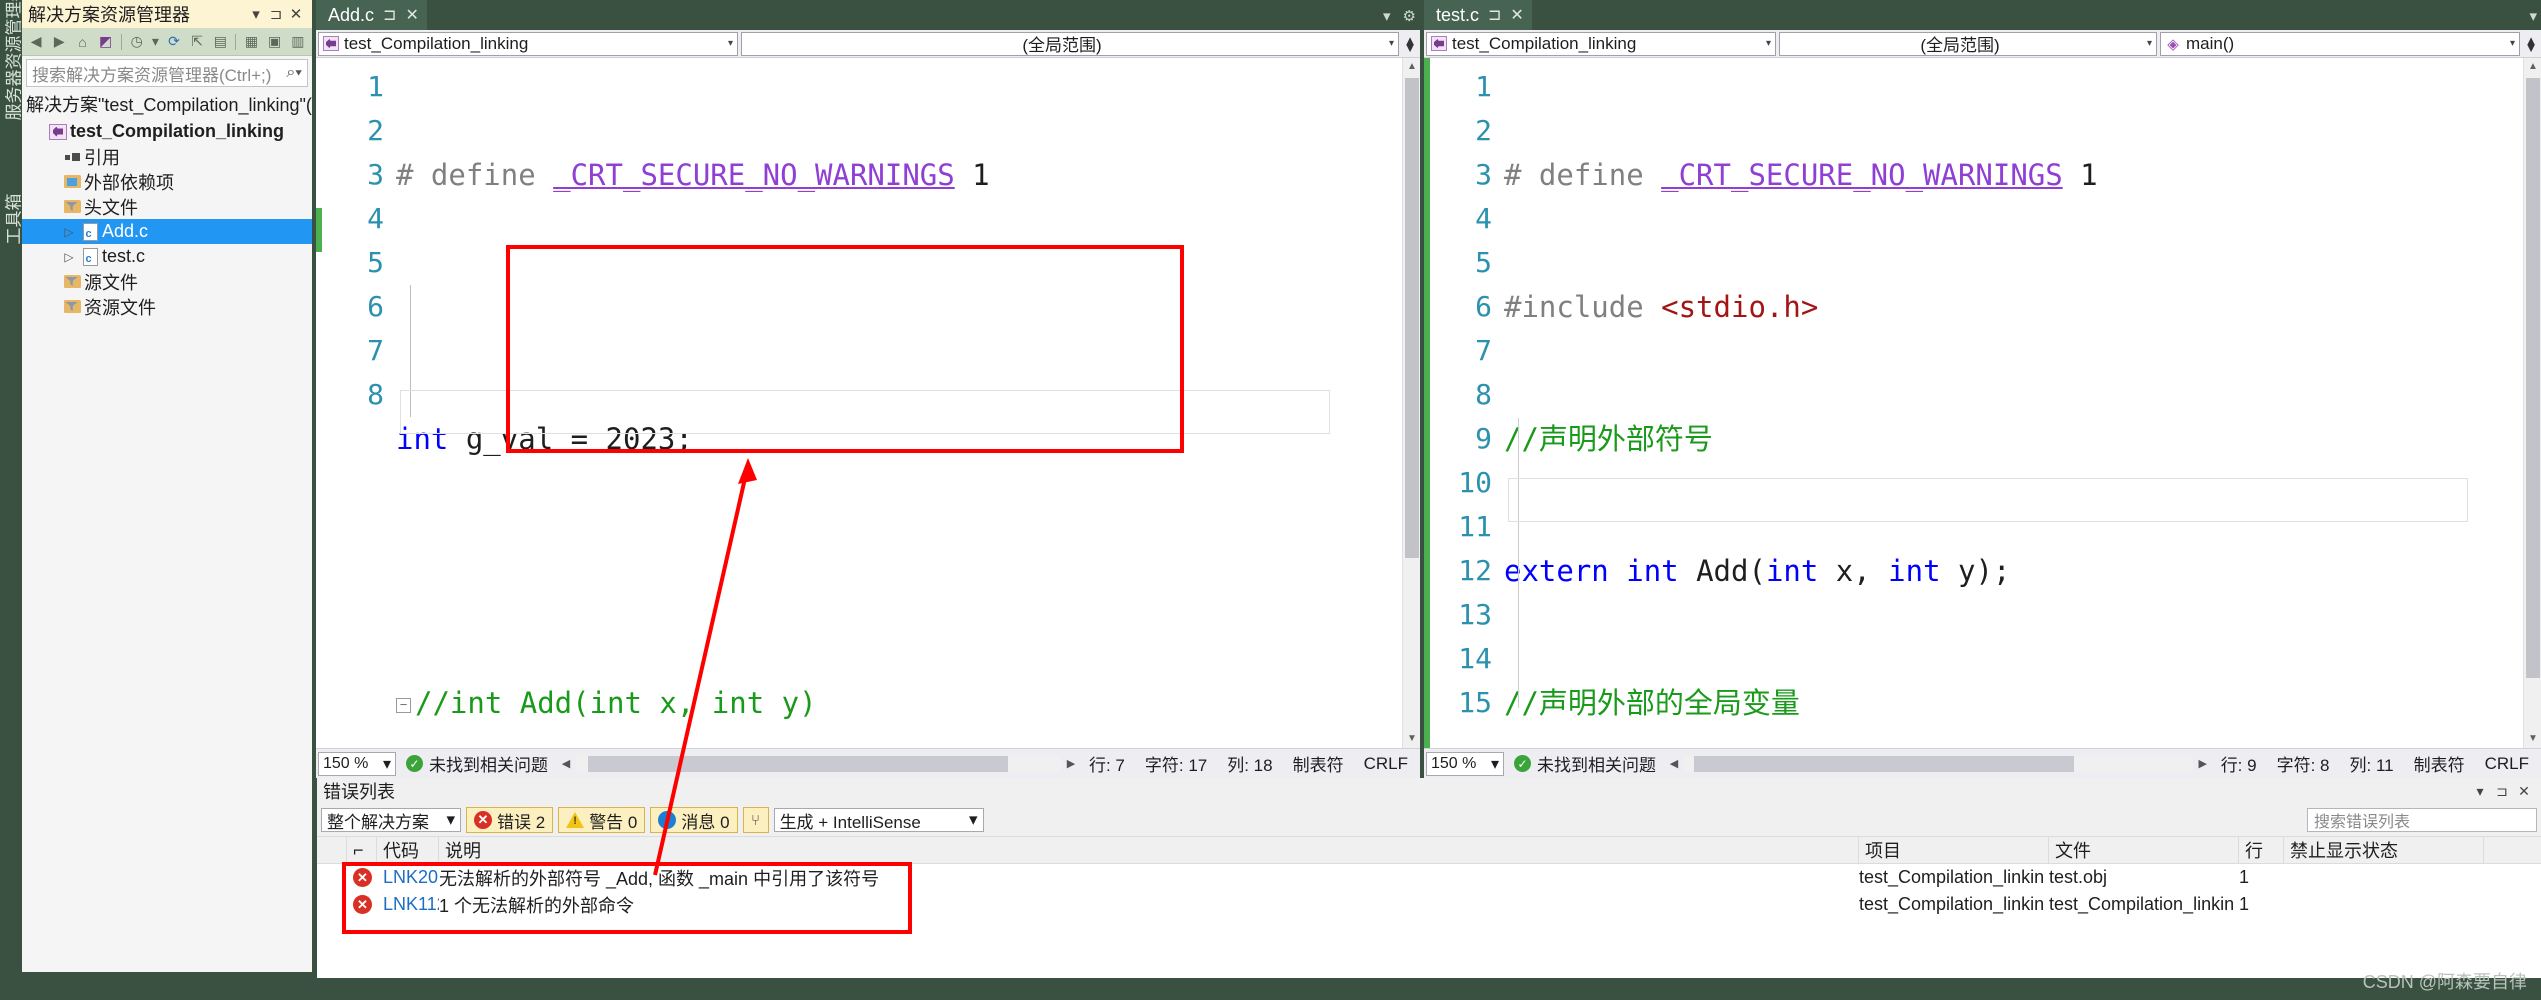  Describe the element at coordinates (1968, 43) in the screenshot. I see `scope-dropdown-right: (全局范围) ▾` at that location.